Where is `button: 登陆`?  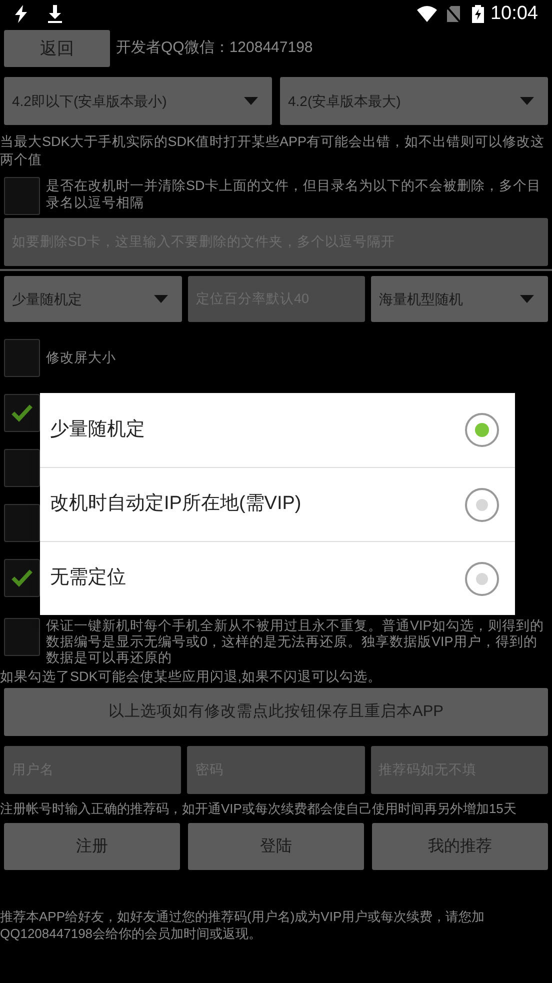 button: 登陆 is located at coordinates (276, 846).